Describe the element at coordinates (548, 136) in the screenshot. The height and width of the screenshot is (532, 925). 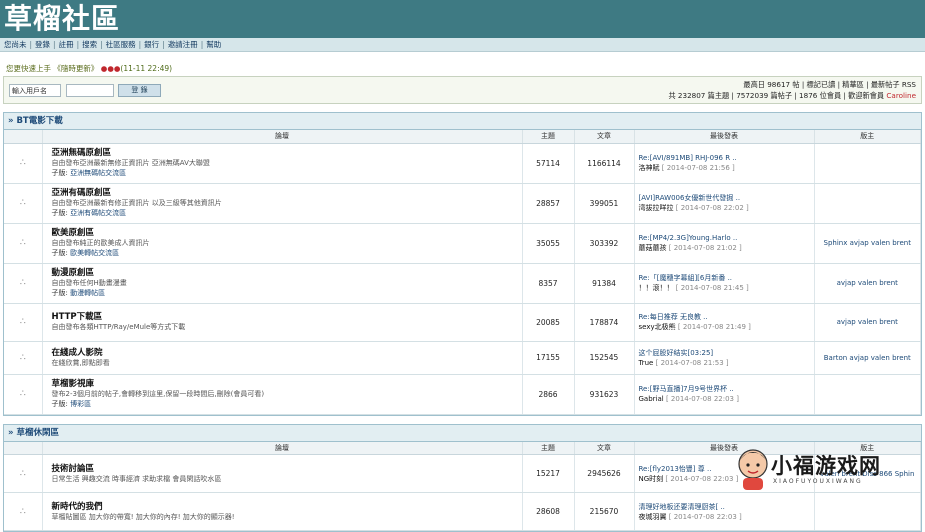
I see `col-topics: 主題` at that location.